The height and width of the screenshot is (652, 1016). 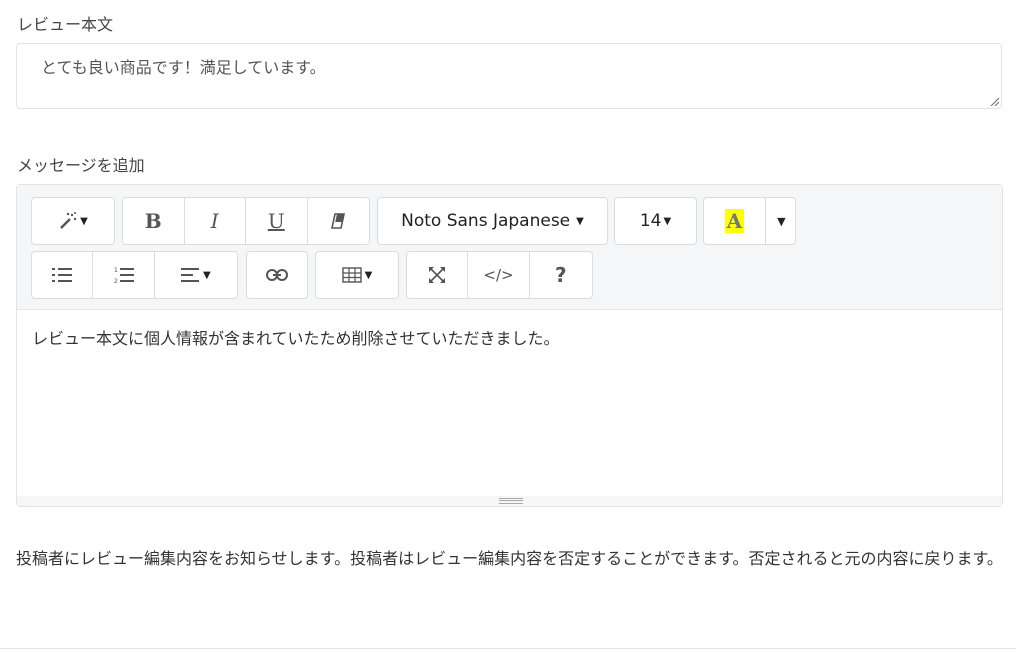 I want to click on link-icon, so click(x=277, y=275).